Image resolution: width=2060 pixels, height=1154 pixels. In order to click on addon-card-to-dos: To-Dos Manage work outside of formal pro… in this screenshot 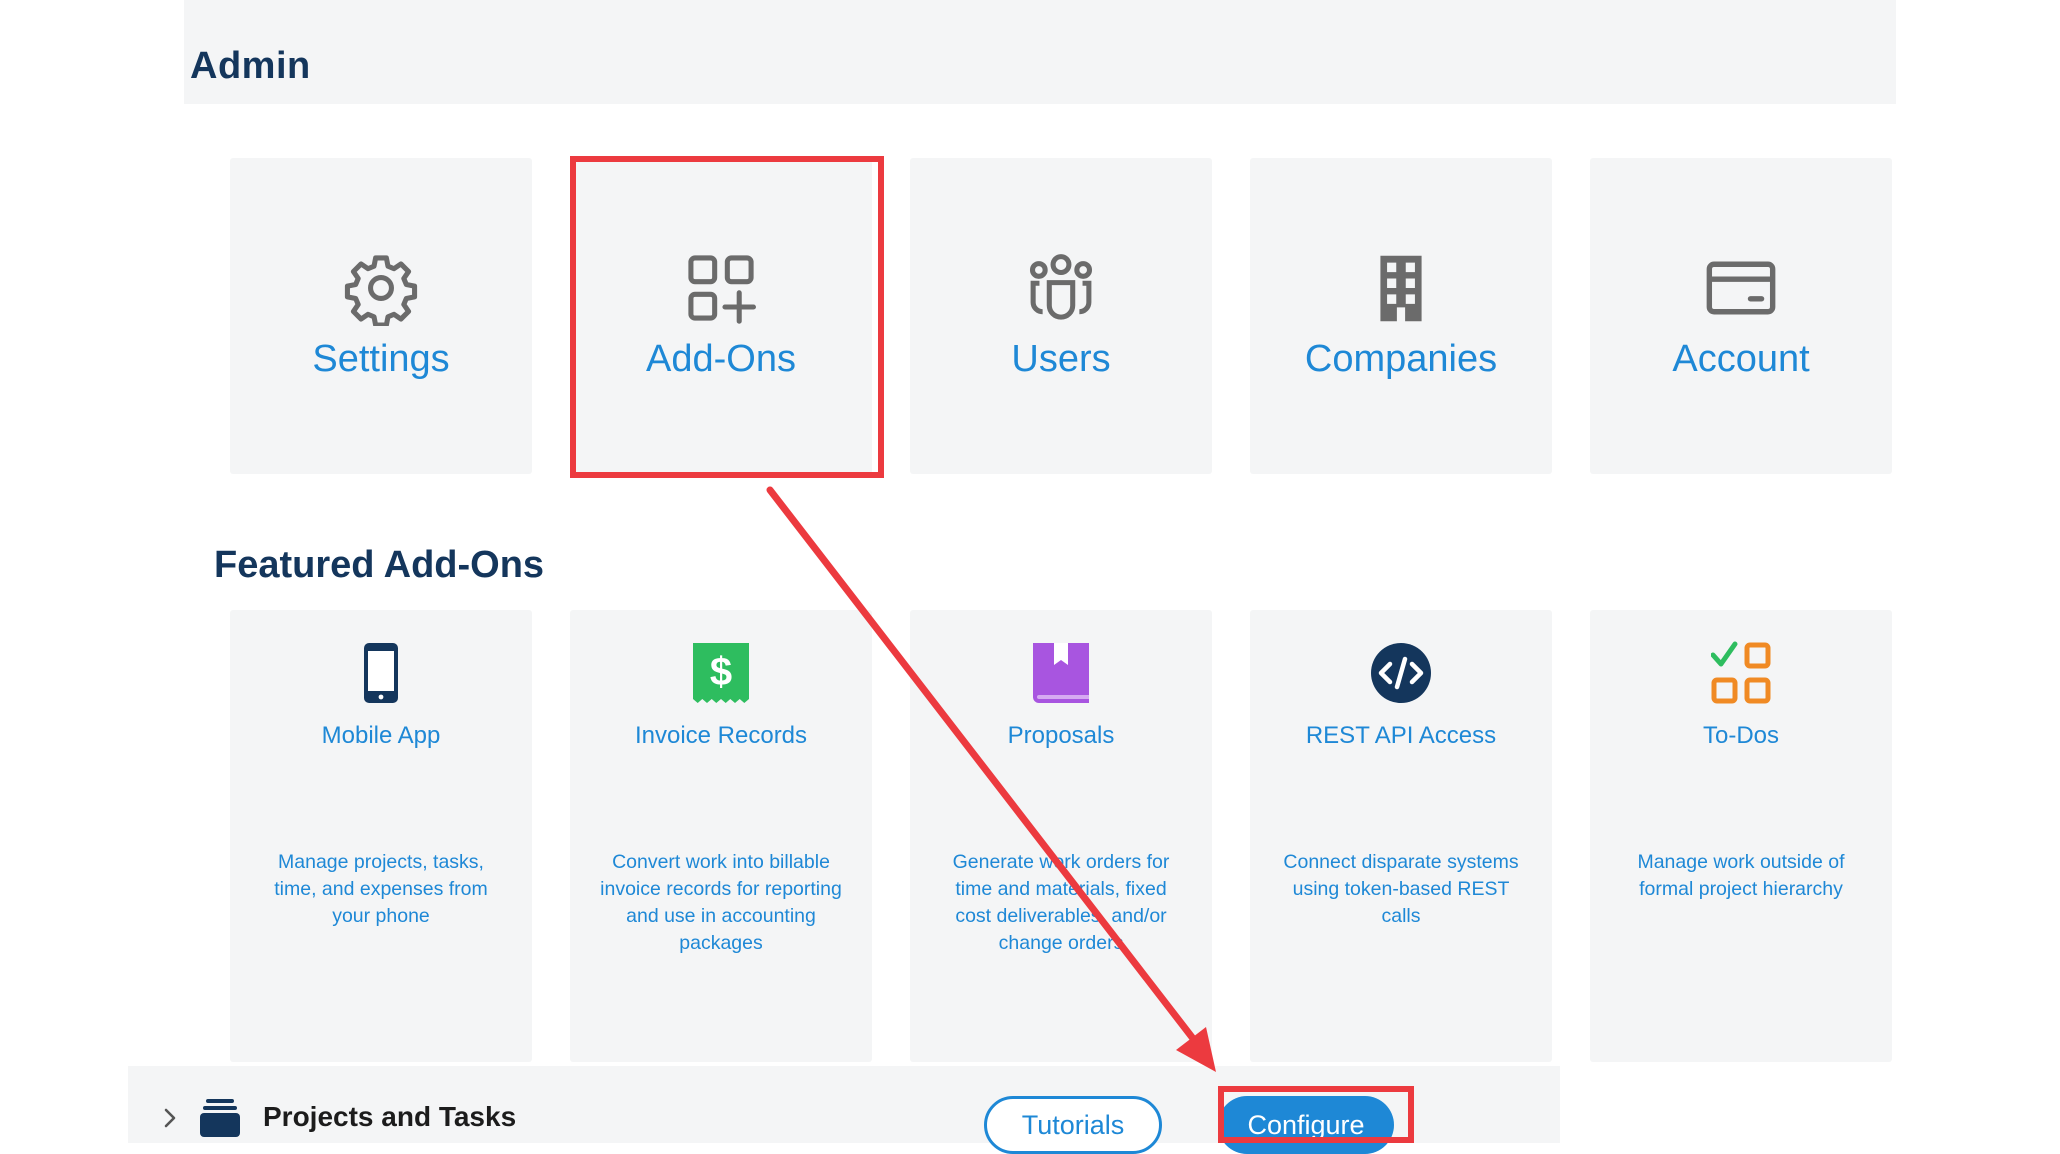, I will do `click(1741, 836)`.